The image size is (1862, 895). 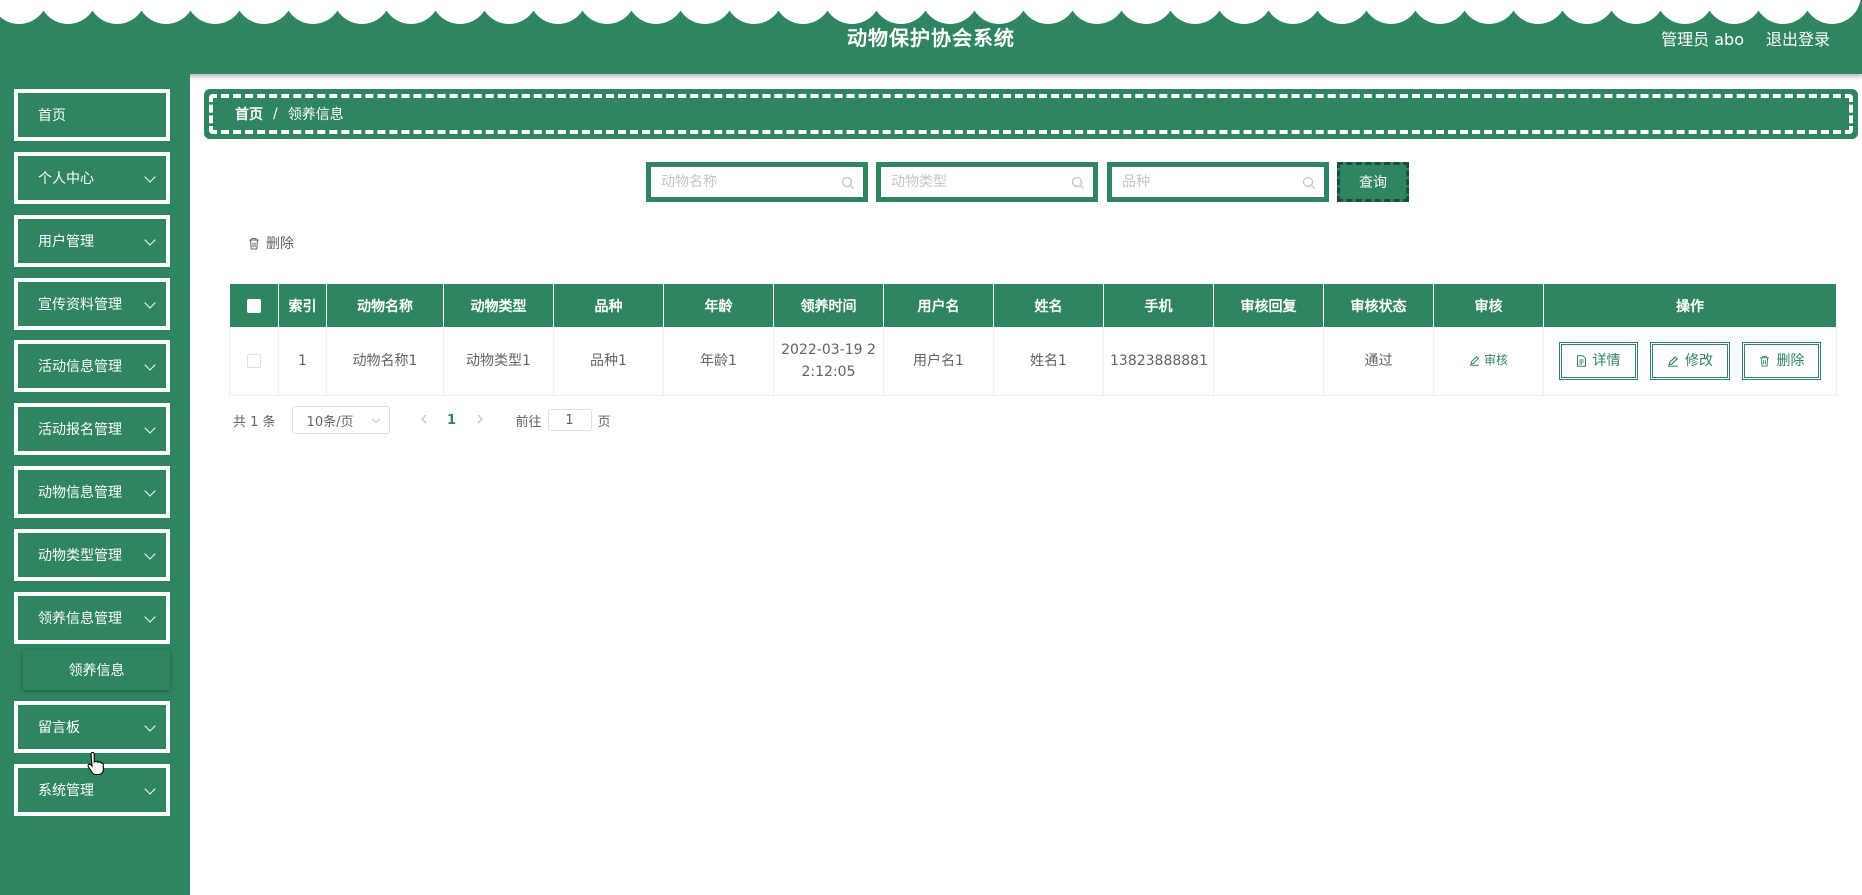 I want to click on animal-name-cell: 动物名称1, so click(x=385, y=361).